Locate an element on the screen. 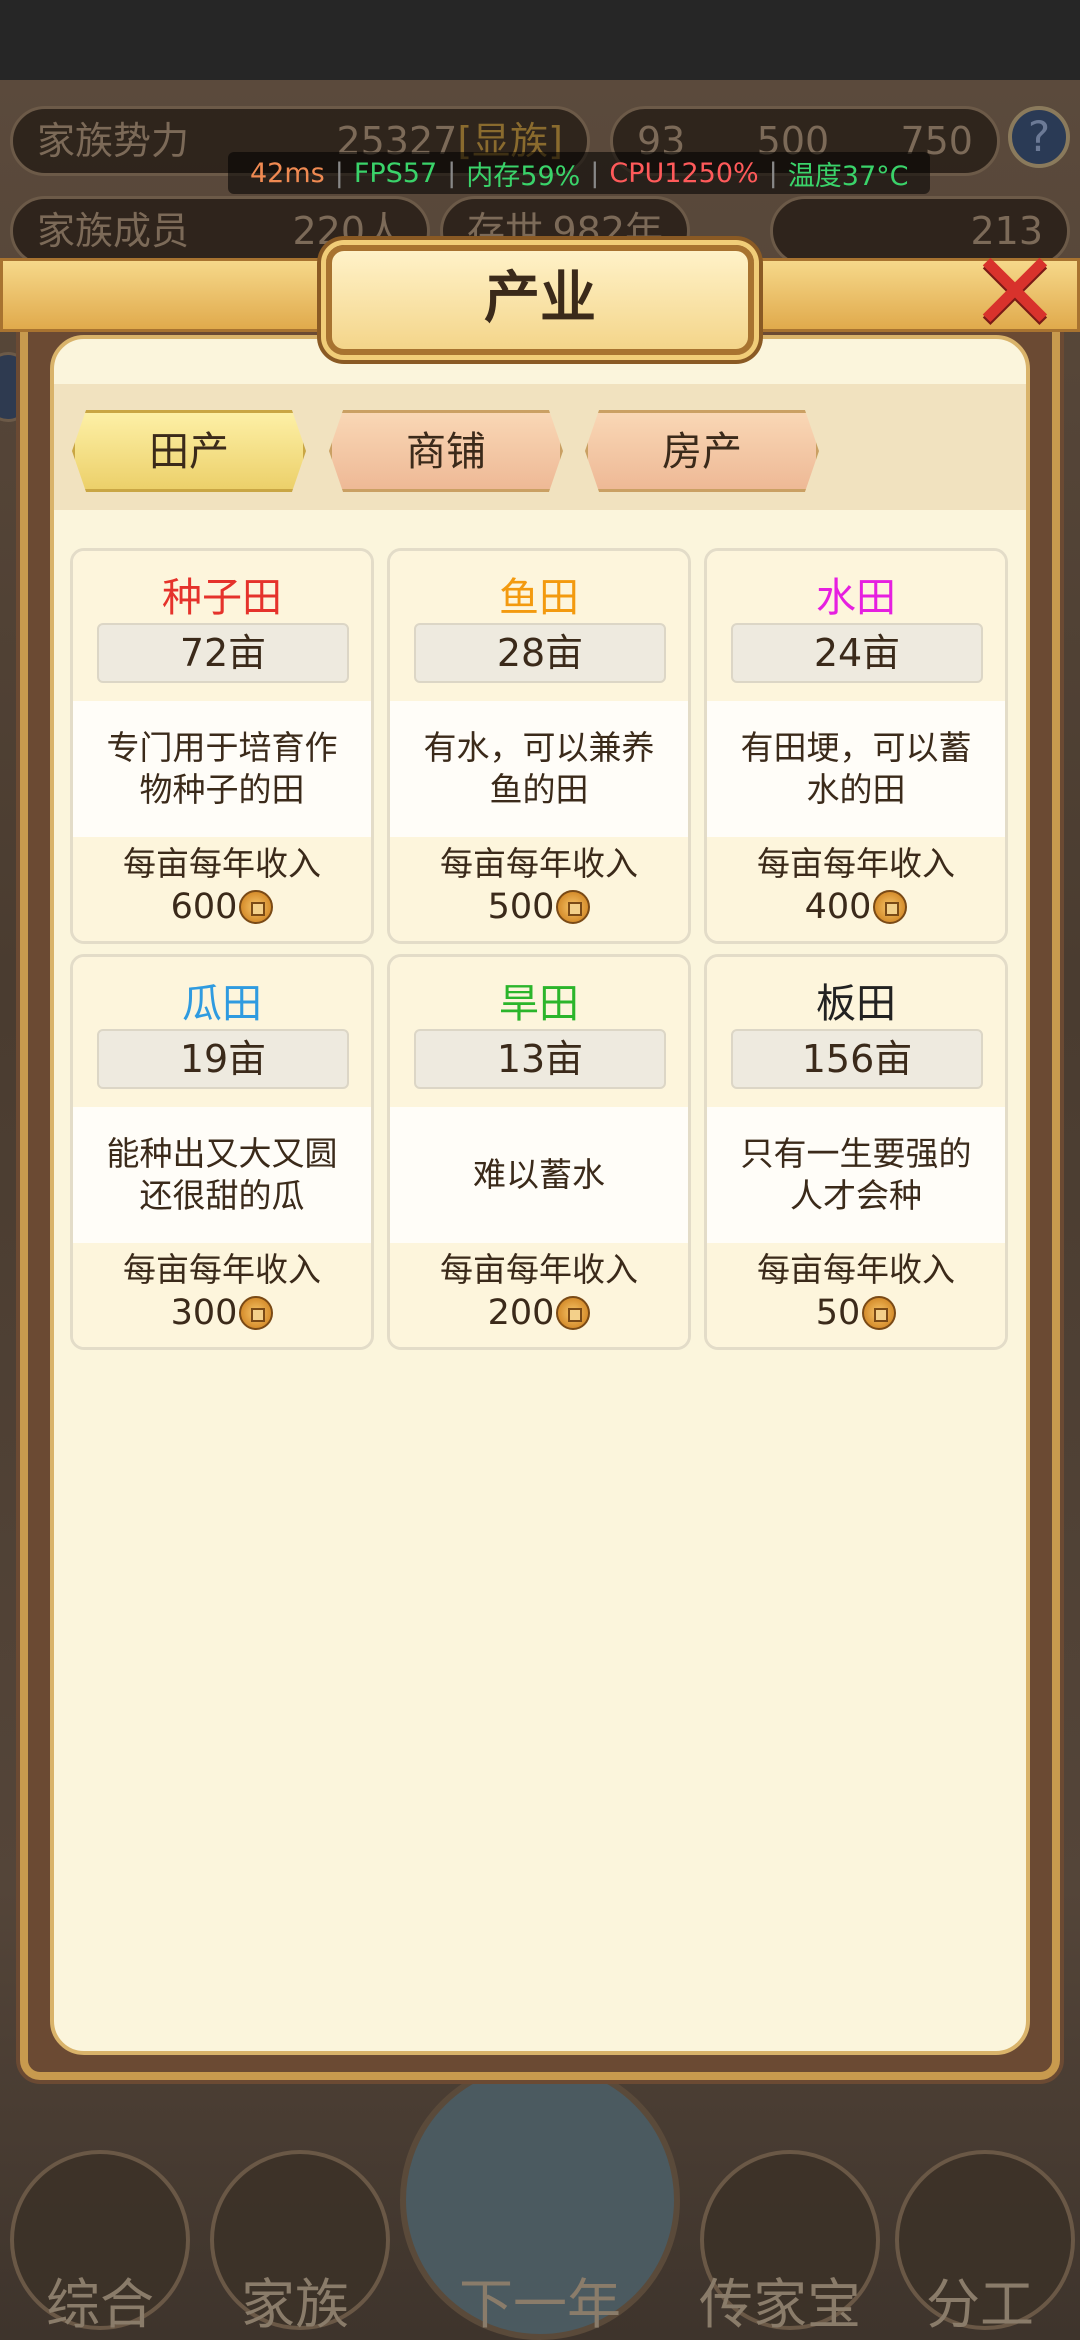 The width and height of the screenshot is (1080, 2340). income-row: 600 is located at coordinates (222, 907).